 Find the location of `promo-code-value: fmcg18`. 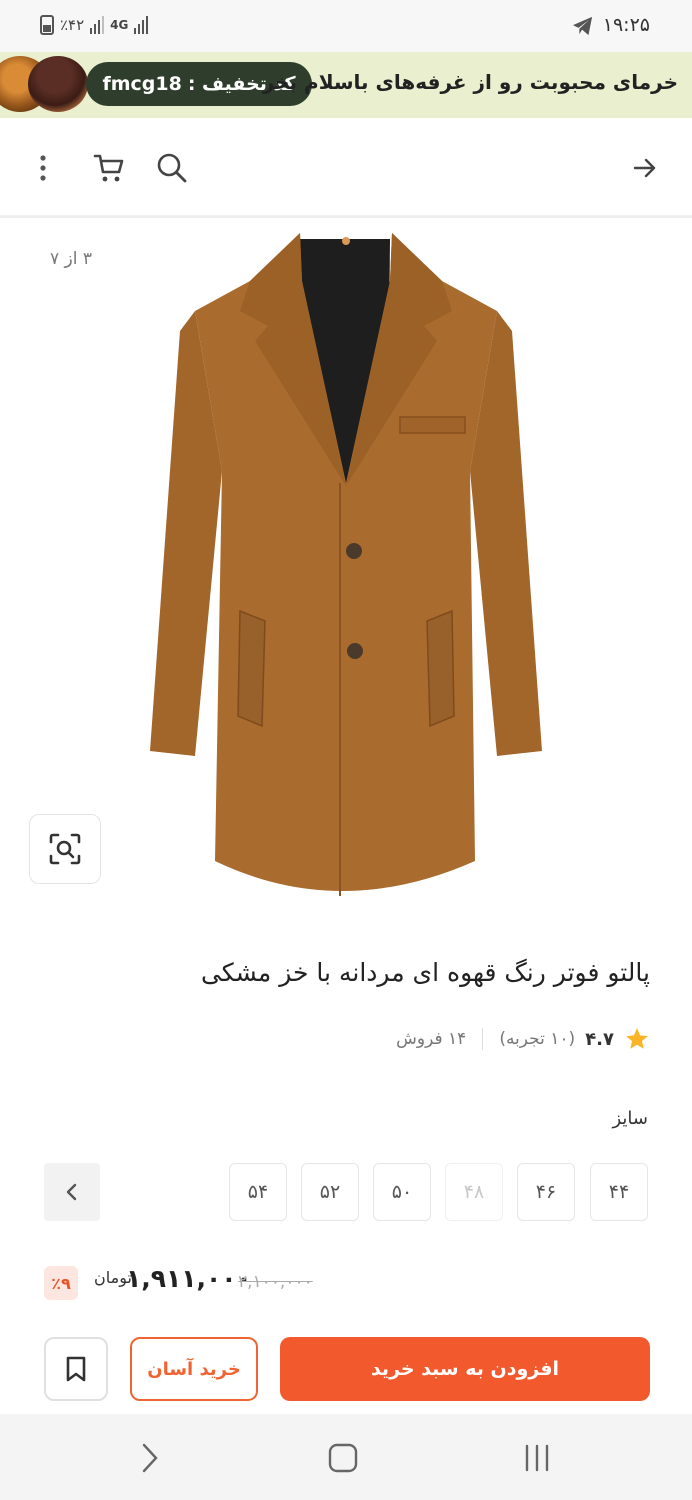

promo-code-value: fmcg18 is located at coordinates (142, 84).